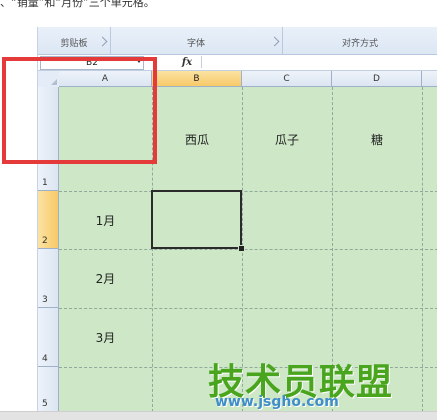 The image size is (437, 420). Describe the element at coordinates (45, 241) in the screenshot. I see `row-number-2: 2` at that location.